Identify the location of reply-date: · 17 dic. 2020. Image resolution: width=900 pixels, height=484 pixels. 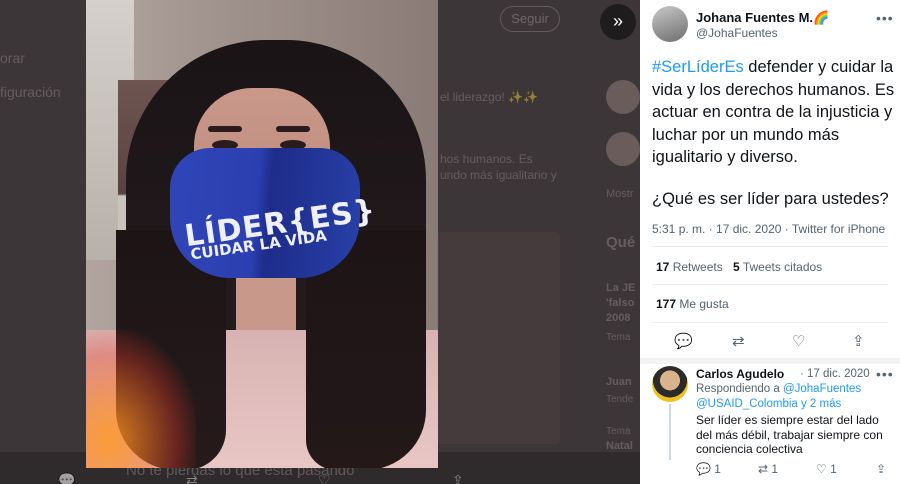
(835, 374).